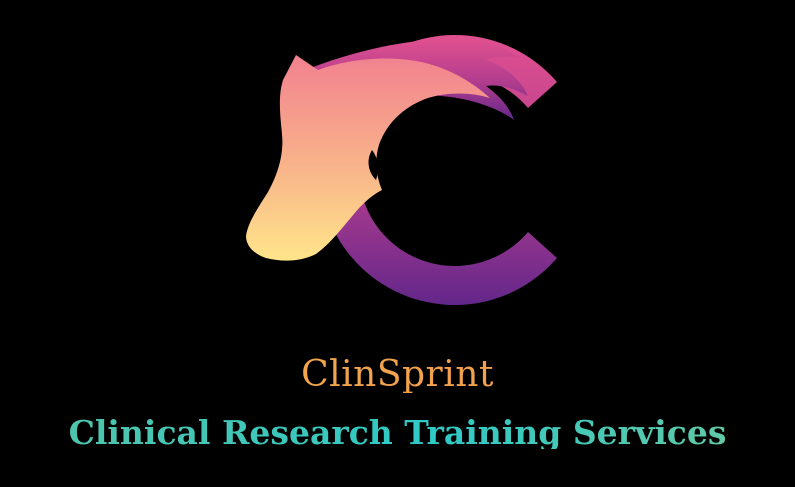  Describe the element at coordinates (397, 432) in the screenshot. I see `brand-tagline: Clinical Research Training Services` at that location.